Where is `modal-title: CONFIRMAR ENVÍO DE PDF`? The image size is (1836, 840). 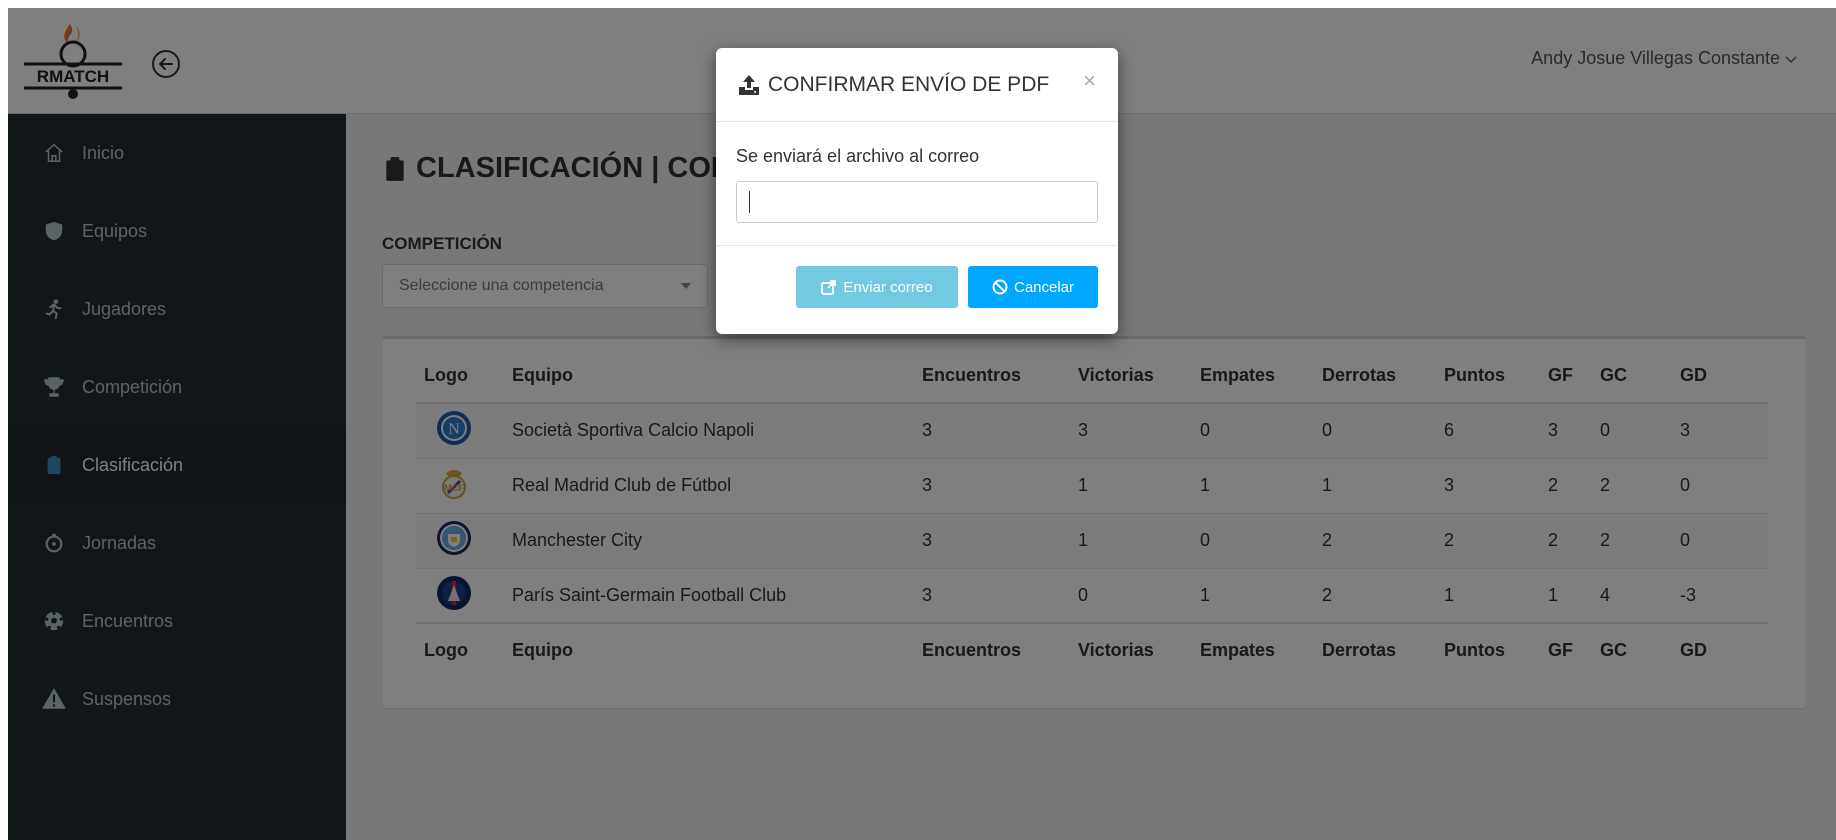
modal-title: CONFIRMAR ENVÍO DE PDF is located at coordinates (892, 85).